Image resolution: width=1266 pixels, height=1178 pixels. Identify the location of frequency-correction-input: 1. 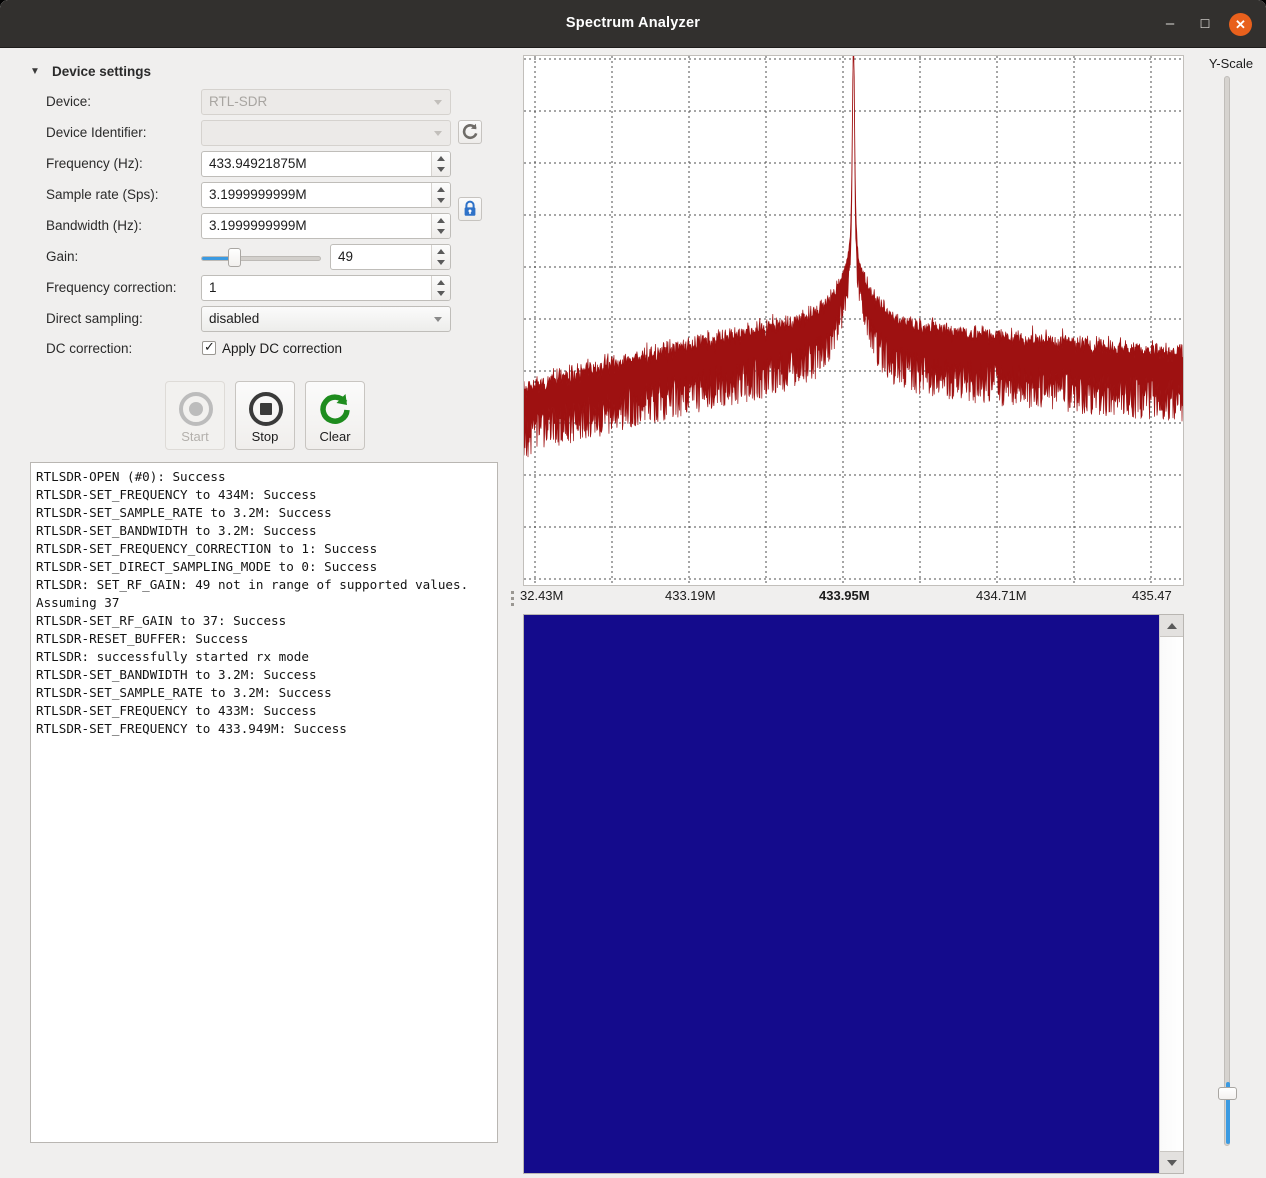
(326, 288).